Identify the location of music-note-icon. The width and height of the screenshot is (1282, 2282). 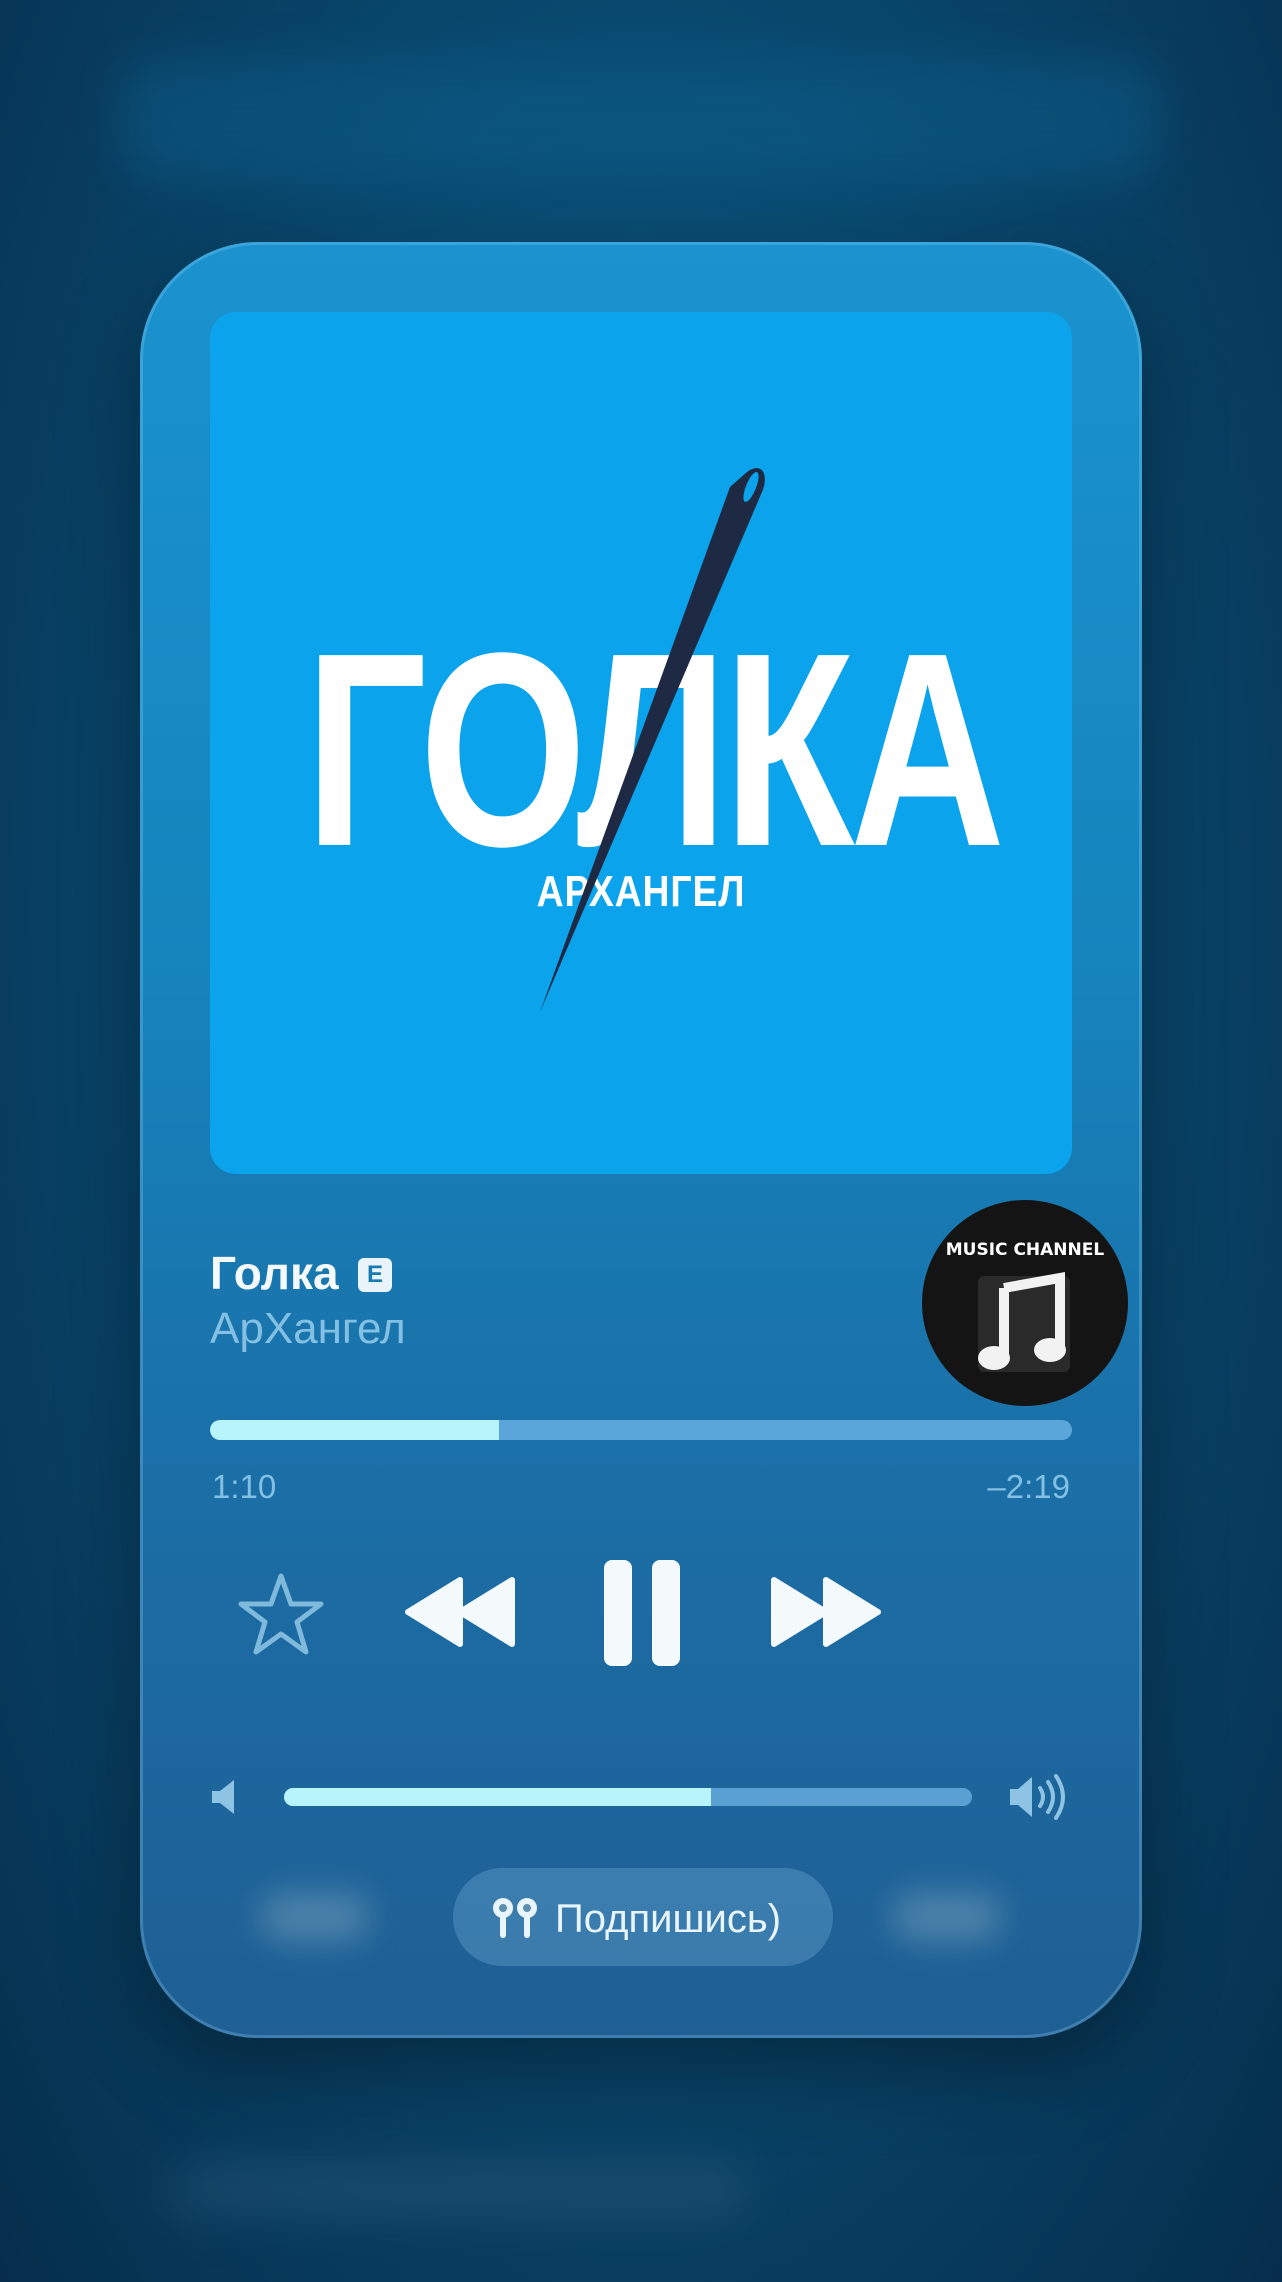
(1024, 1322).